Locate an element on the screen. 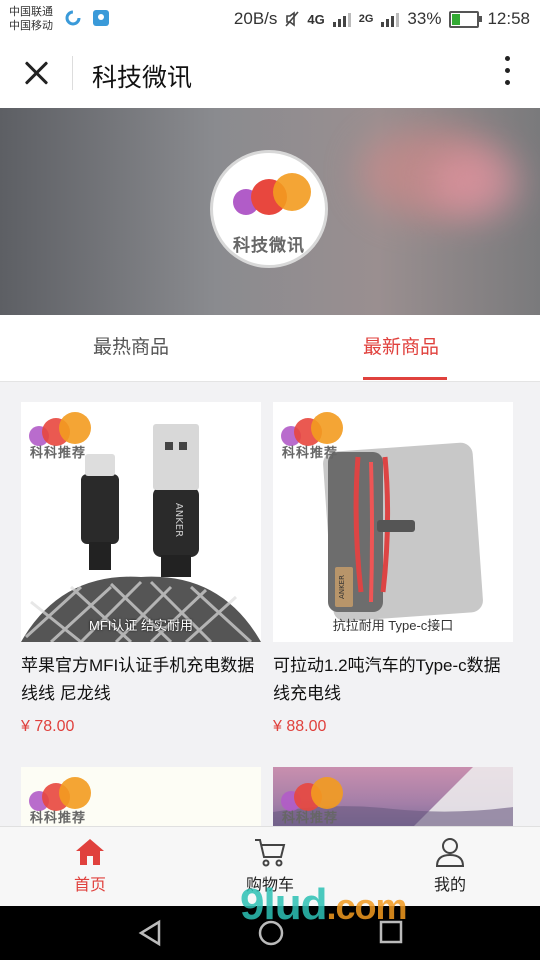  status-bar: 中国联通 中国移动 20B/s 4G 2G 33% 12:58 is located at coordinates (270, 19).